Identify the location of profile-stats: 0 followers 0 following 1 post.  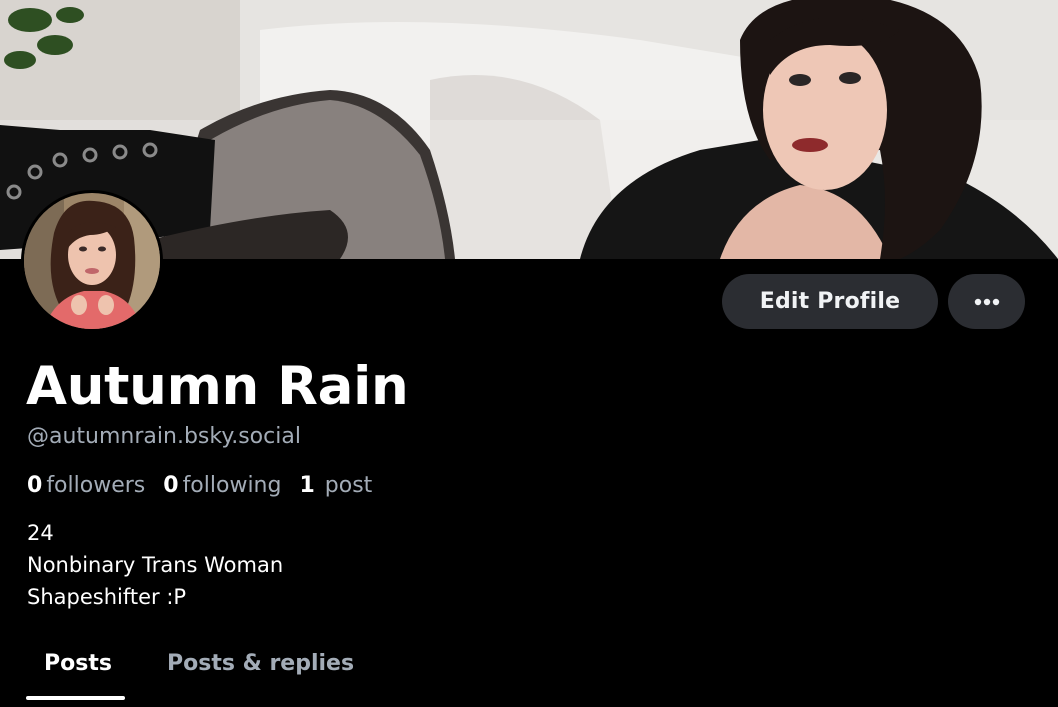
(208, 486).